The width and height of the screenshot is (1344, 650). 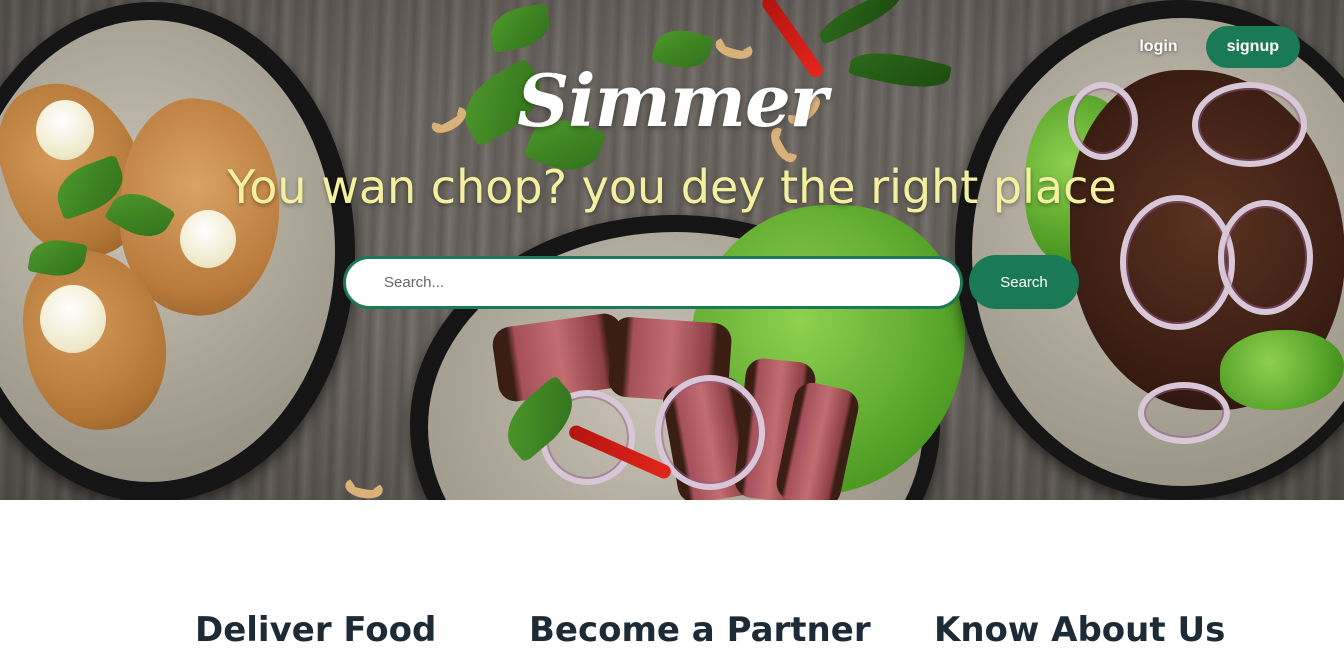 I want to click on top-nav: login signup, so click(x=1219, y=47).